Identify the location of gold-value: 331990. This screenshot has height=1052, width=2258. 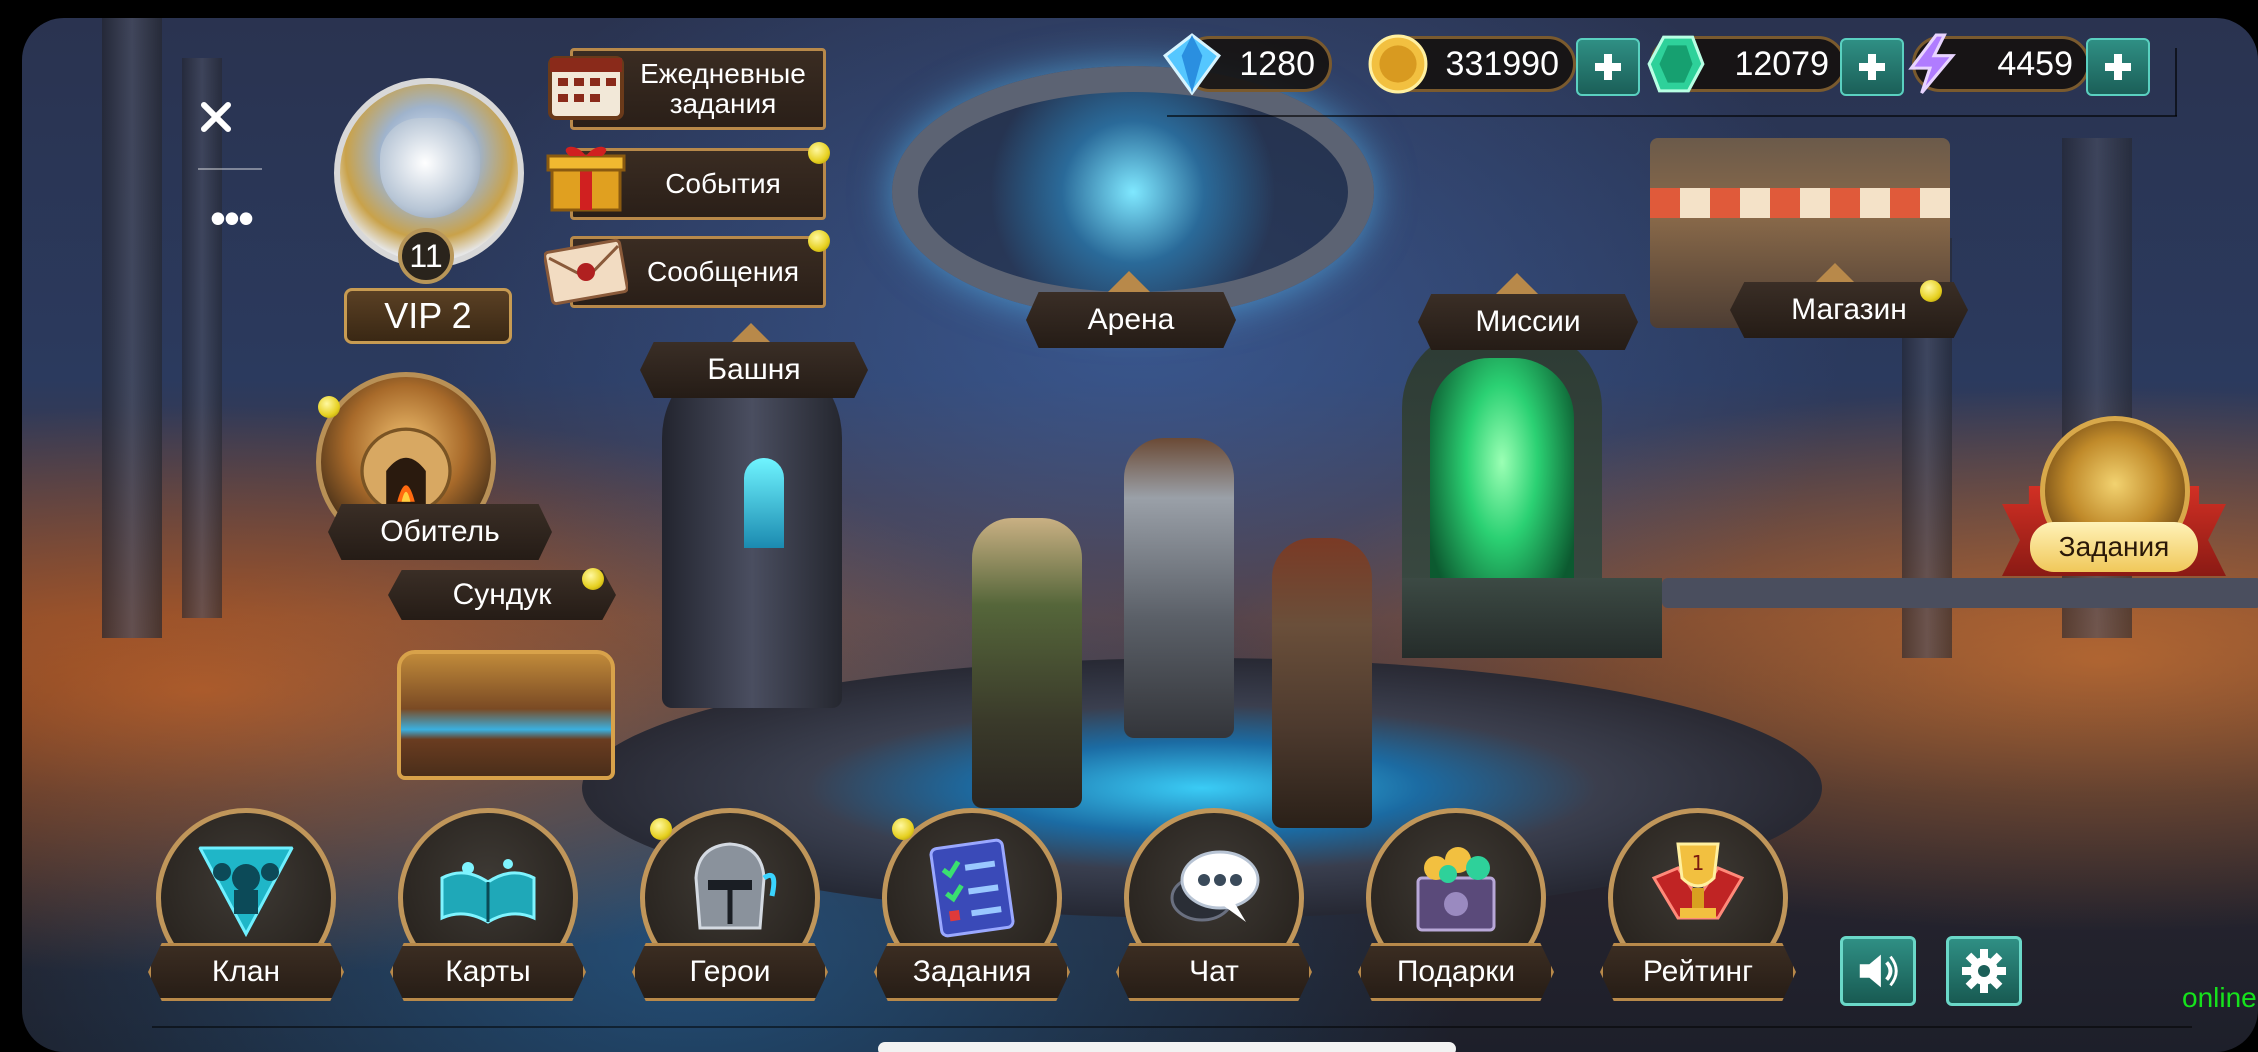
(1502, 63).